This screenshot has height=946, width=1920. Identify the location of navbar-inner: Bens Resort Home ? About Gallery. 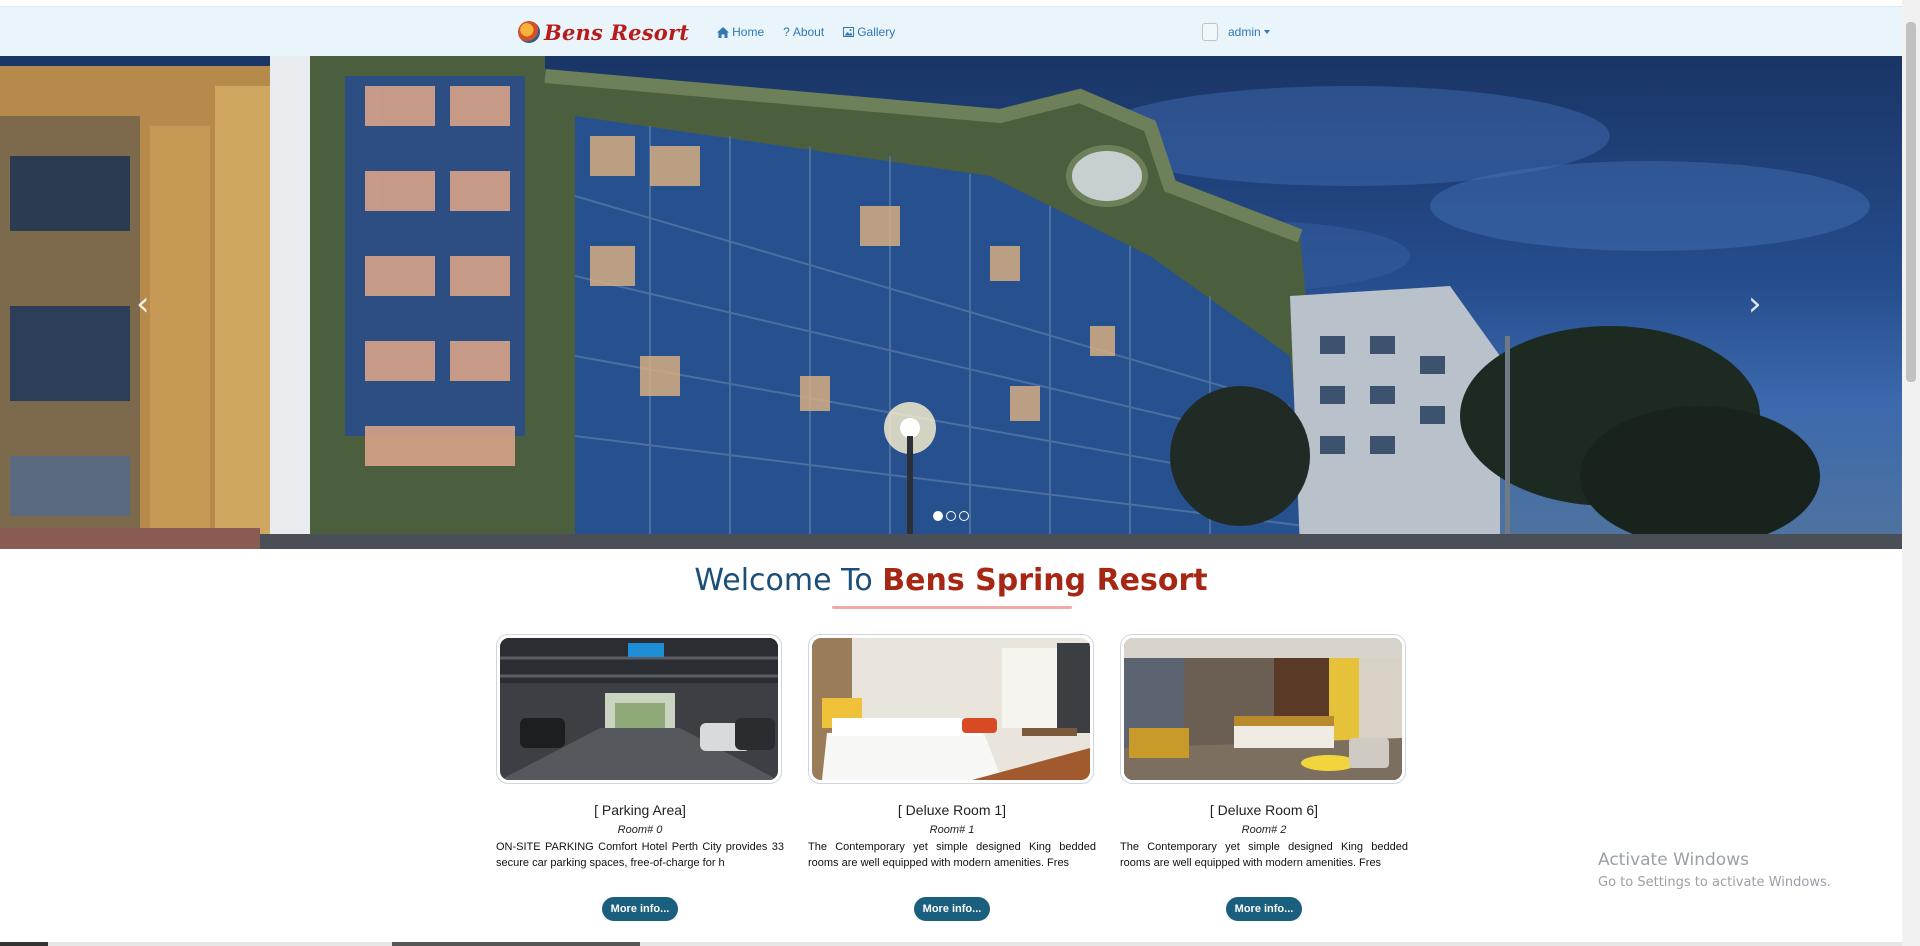
(716, 32).